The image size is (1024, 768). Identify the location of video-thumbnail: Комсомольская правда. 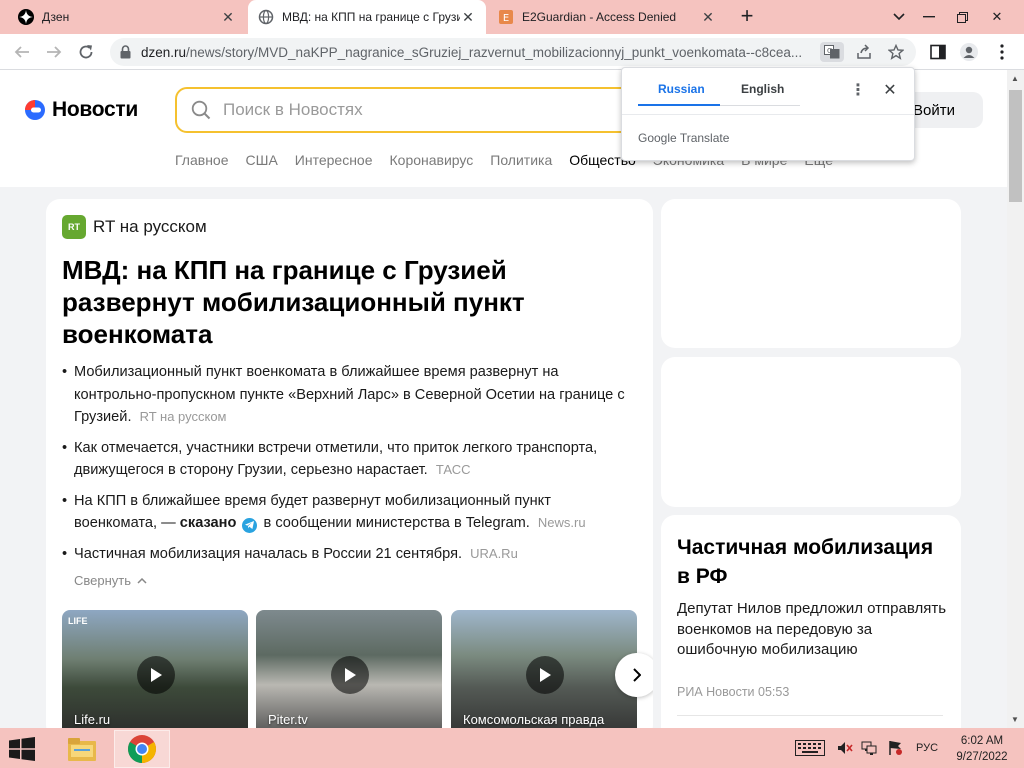
(544, 674).